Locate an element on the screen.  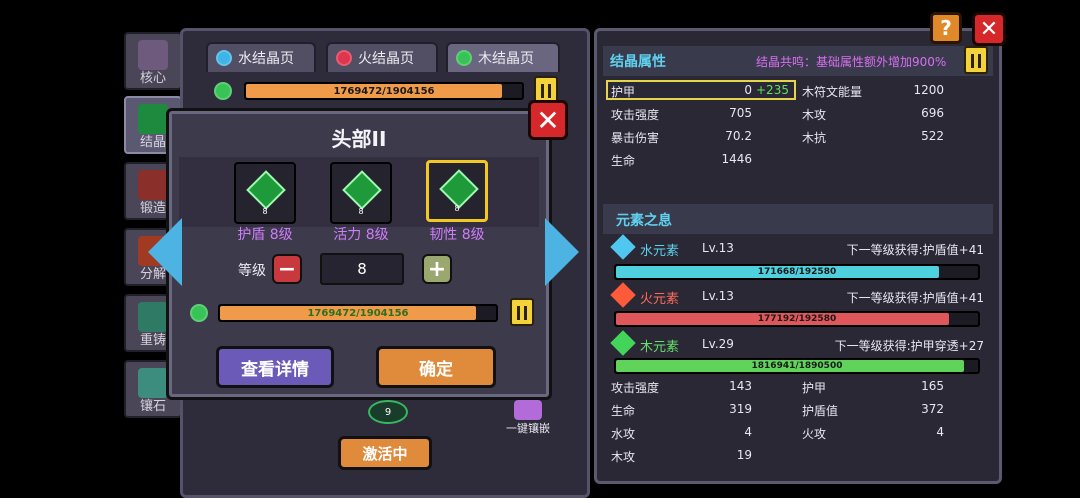
side-tab-core: 核心 is located at coordinates (153, 61).